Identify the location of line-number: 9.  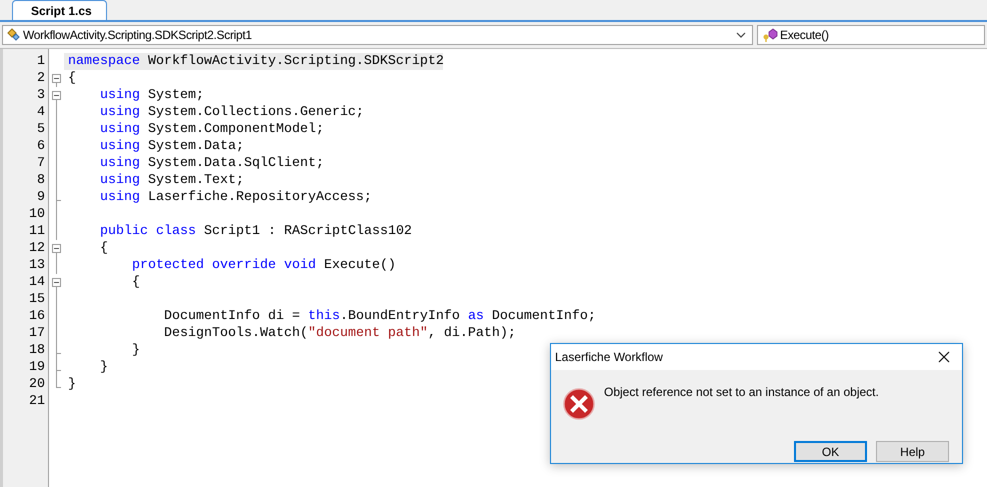
(41, 197).